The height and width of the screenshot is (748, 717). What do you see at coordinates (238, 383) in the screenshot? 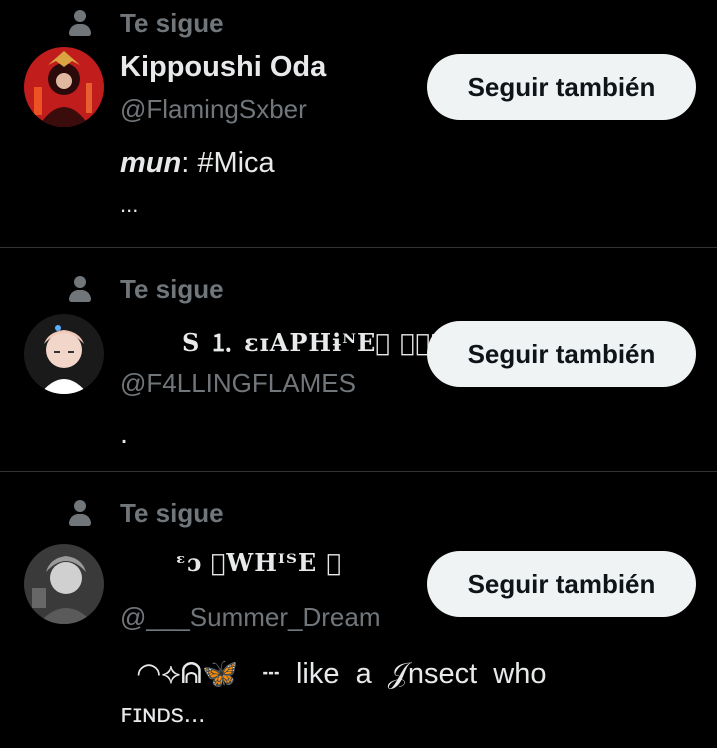
I see `user-handle: @F4LLINGFLAMES` at bounding box center [238, 383].